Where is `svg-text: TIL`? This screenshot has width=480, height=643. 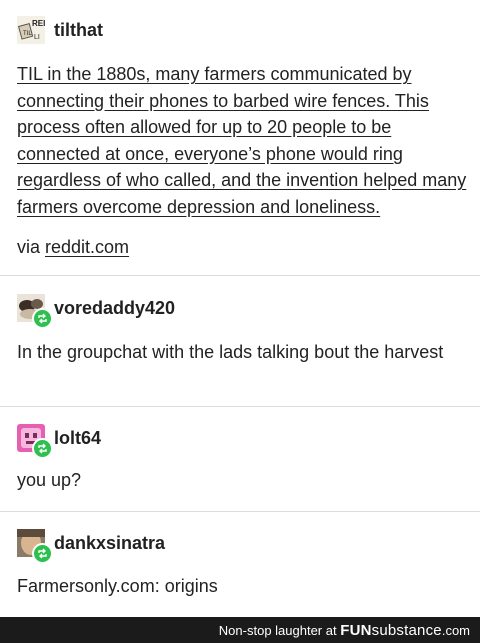 svg-text: TIL is located at coordinates (27, 34).